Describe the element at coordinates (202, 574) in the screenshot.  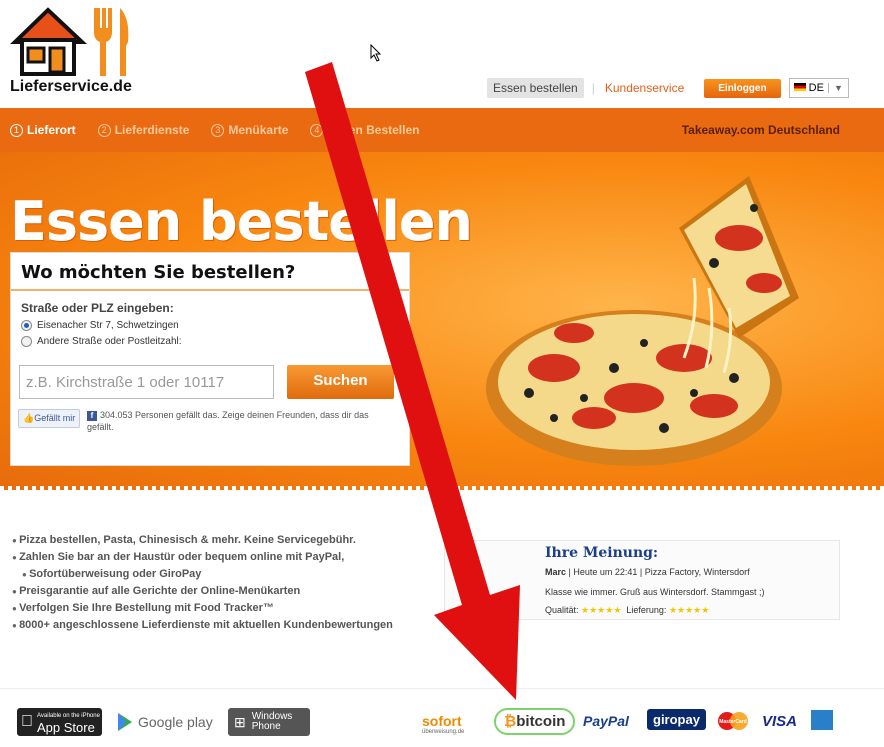
I see `list-item: Sofortüberweisung oder GiroPay` at that location.